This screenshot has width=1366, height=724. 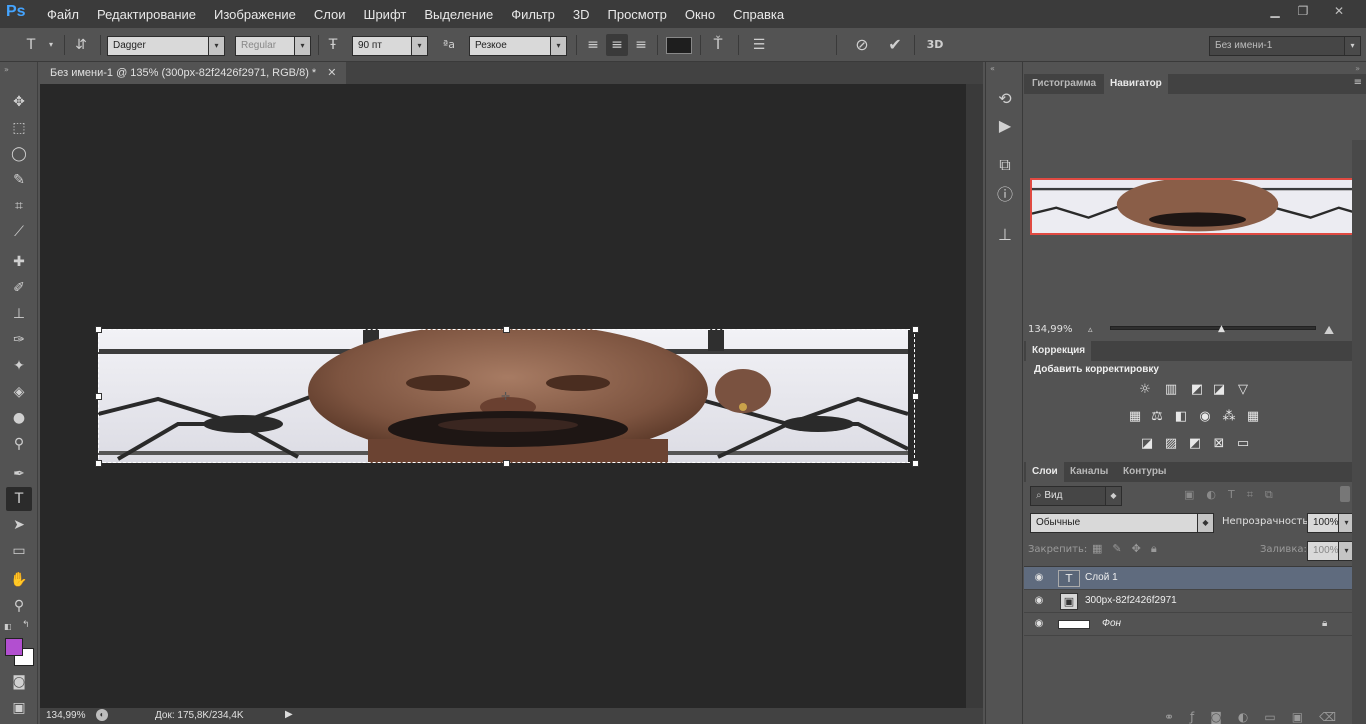 I want to click on color-lookup-icon: ▦, so click(x=1253, y=417).